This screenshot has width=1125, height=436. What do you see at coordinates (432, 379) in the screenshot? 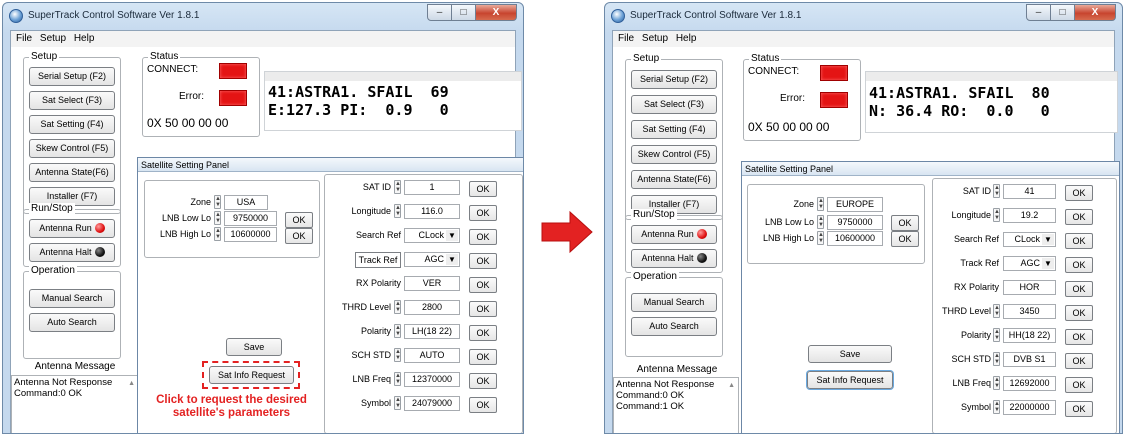
I see `lnb-freq-field: 12370000` at bounding box center [432, 379].